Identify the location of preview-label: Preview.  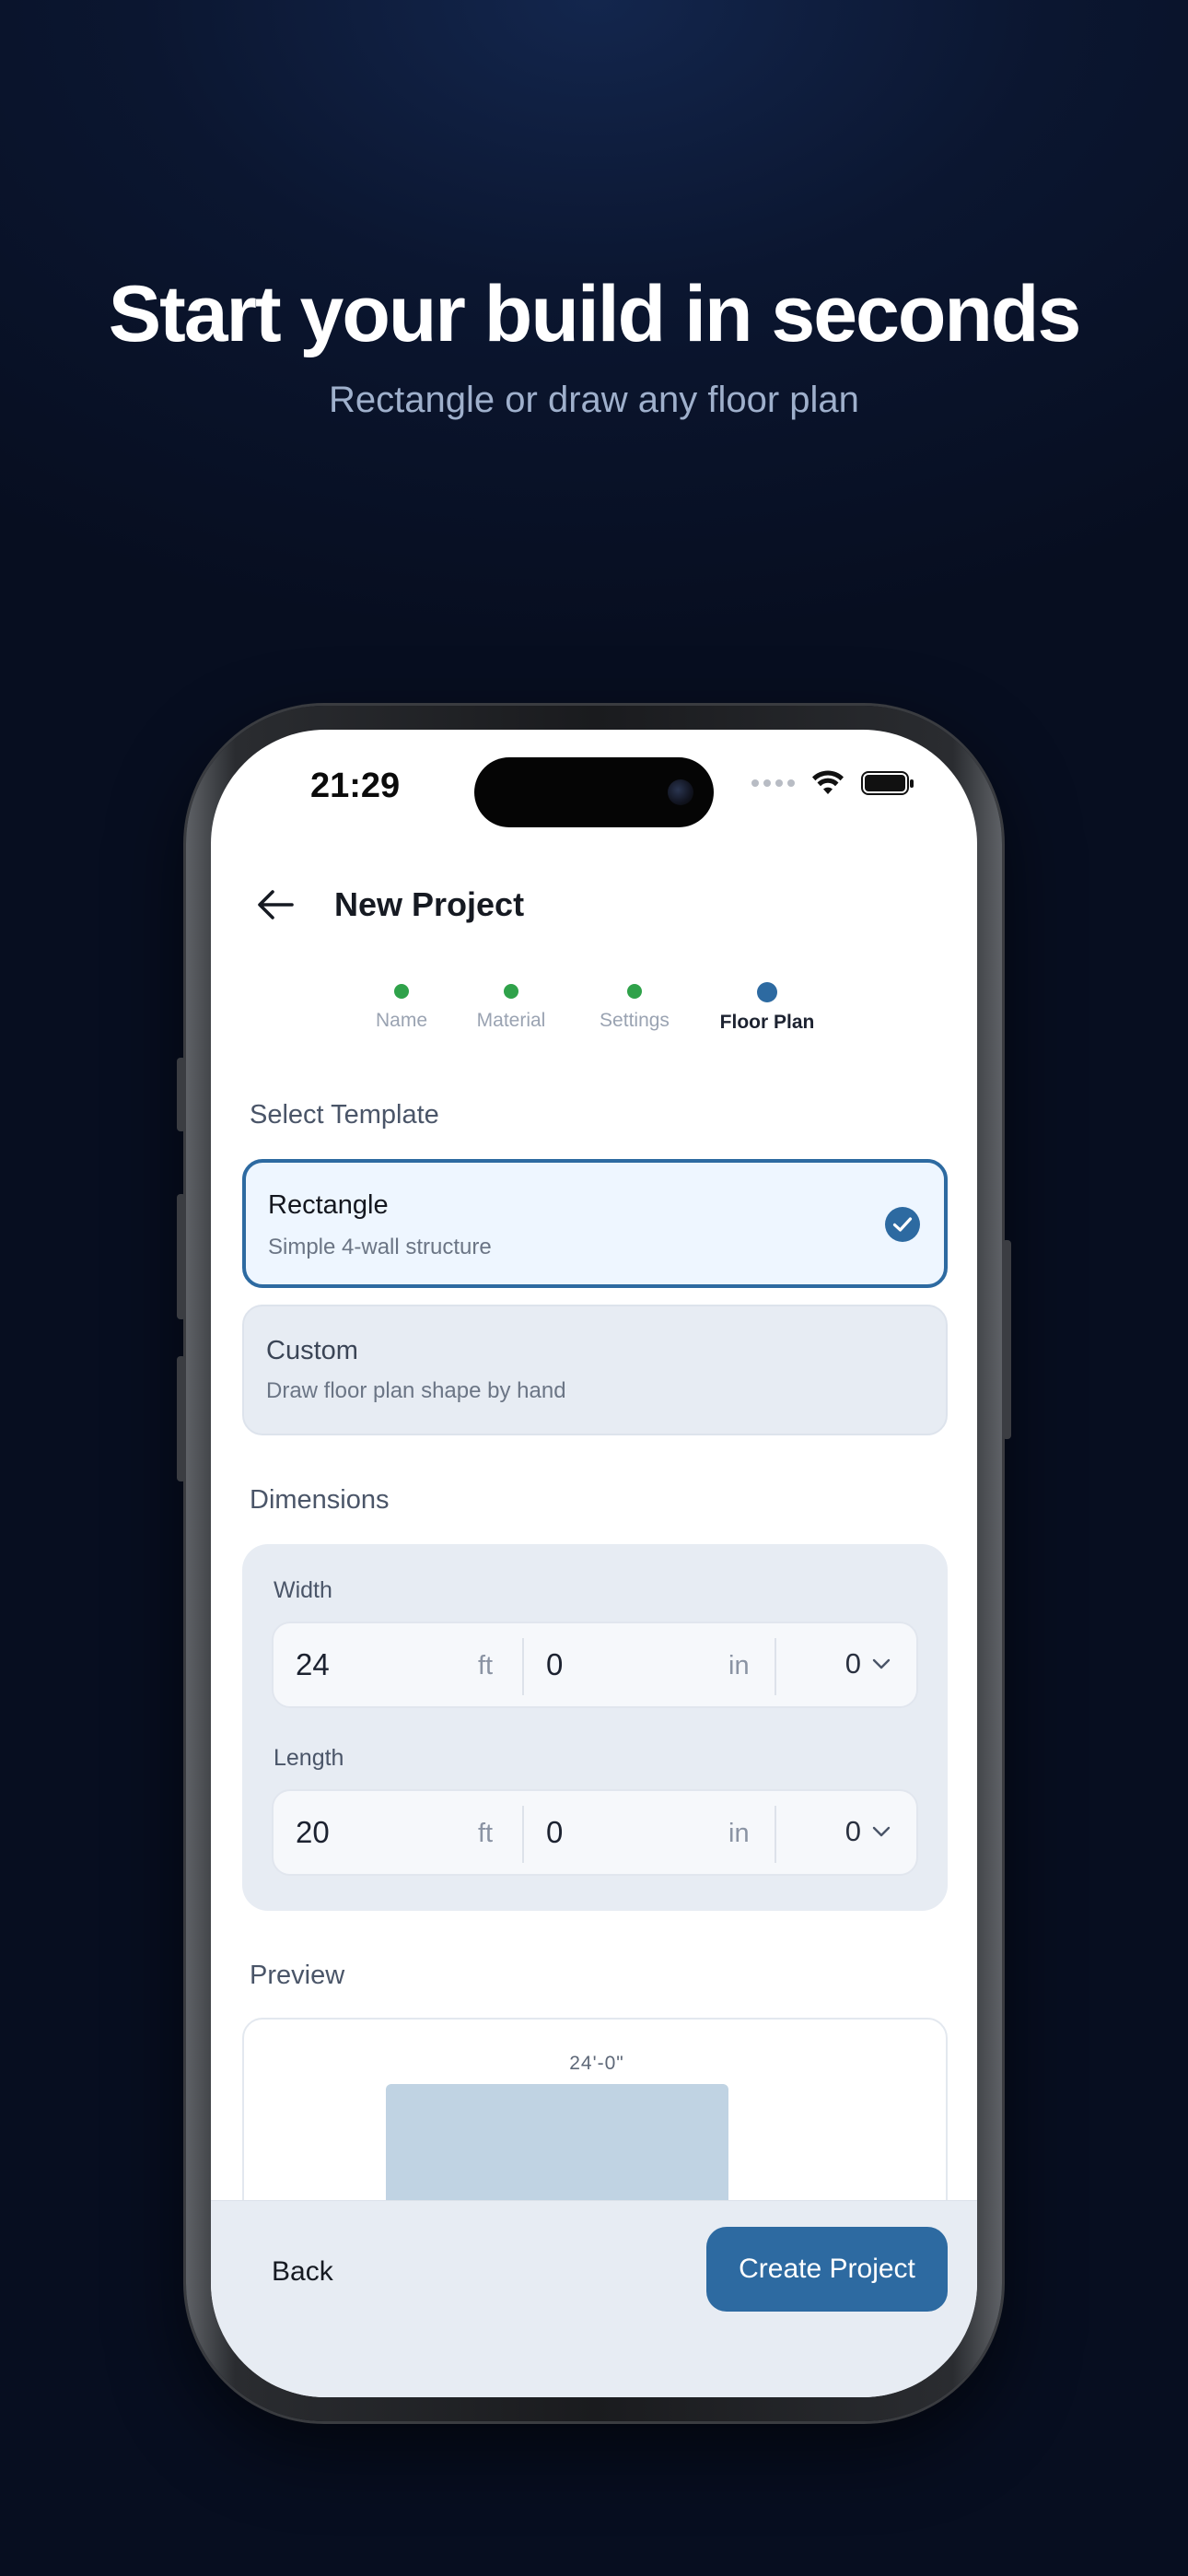
(297, 1975).